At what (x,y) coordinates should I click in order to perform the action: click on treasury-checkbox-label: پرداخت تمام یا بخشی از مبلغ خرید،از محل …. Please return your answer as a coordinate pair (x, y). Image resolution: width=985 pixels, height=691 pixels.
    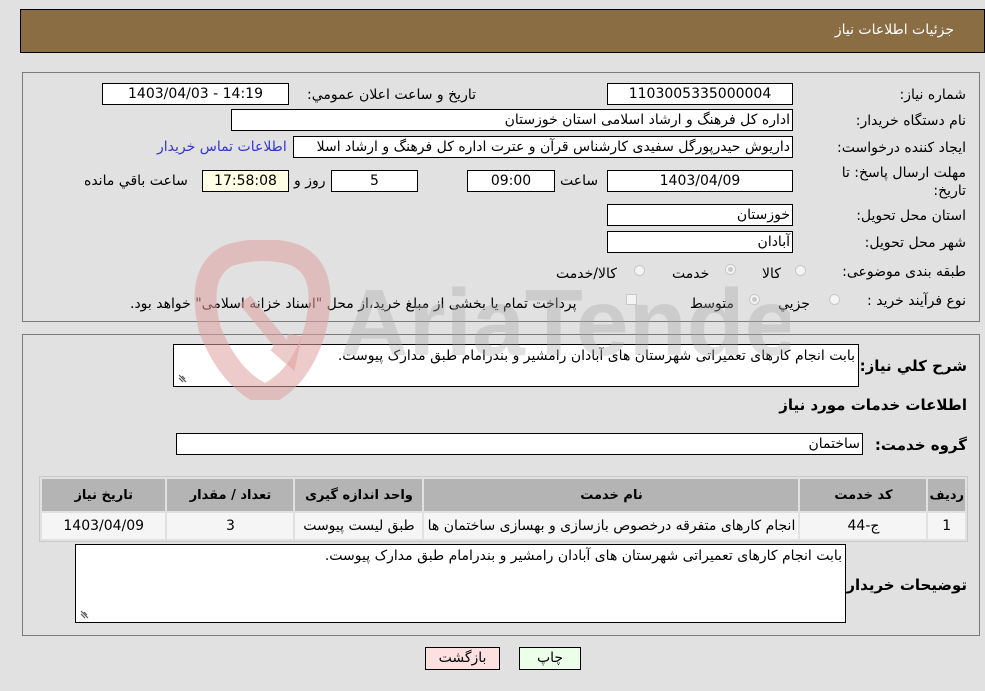
    Looking at the image, I should click on (353, 304).